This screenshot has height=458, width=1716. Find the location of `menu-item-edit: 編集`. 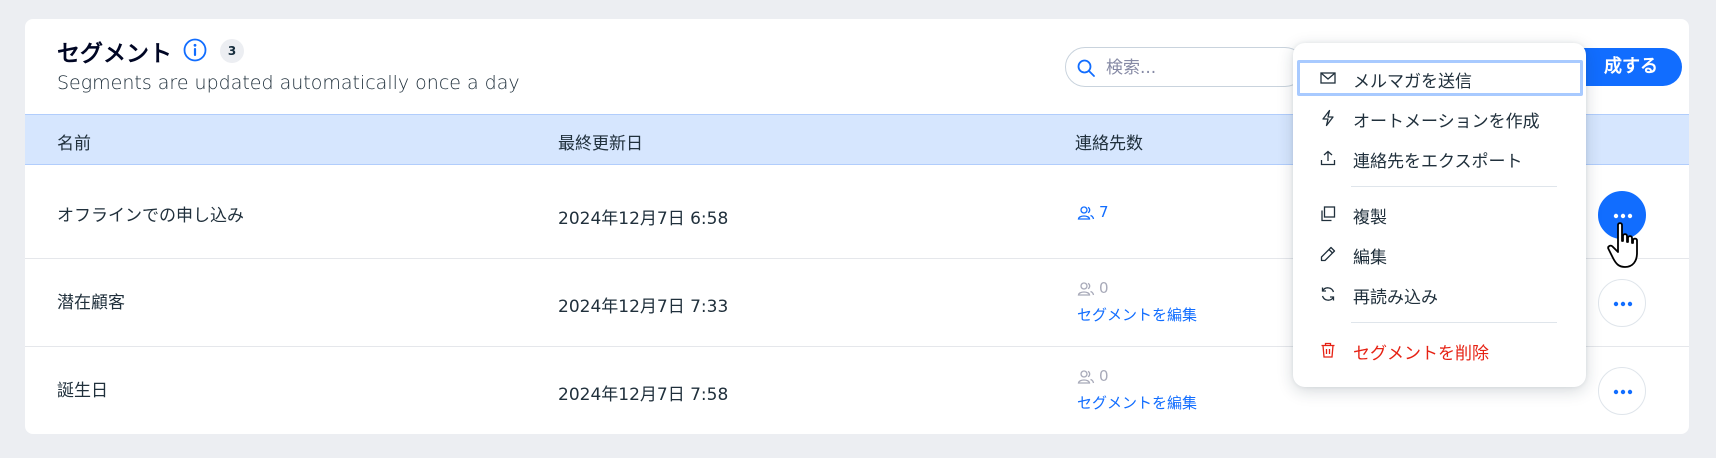

menu-item-edit: 編集 is located at coordinates (1440, 254).